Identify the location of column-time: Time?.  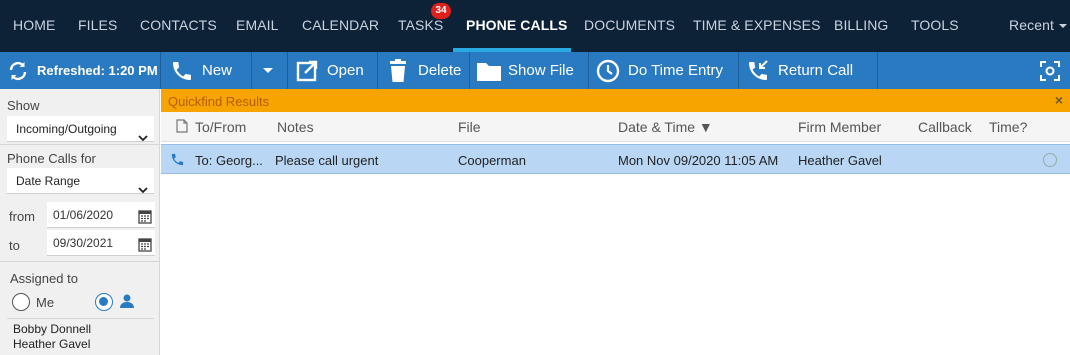
(1008, 127).